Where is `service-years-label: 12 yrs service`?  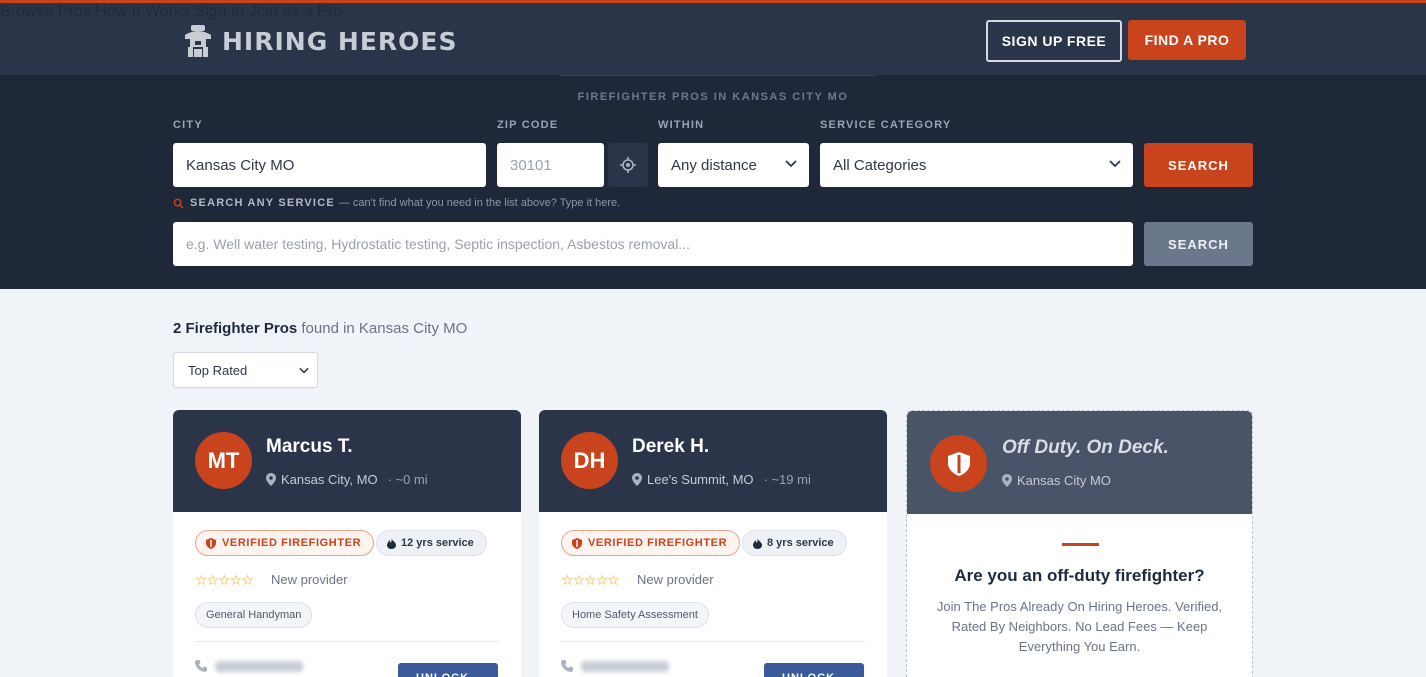 service-years-label: 12 yrs service is located at coordinates (437, 543).